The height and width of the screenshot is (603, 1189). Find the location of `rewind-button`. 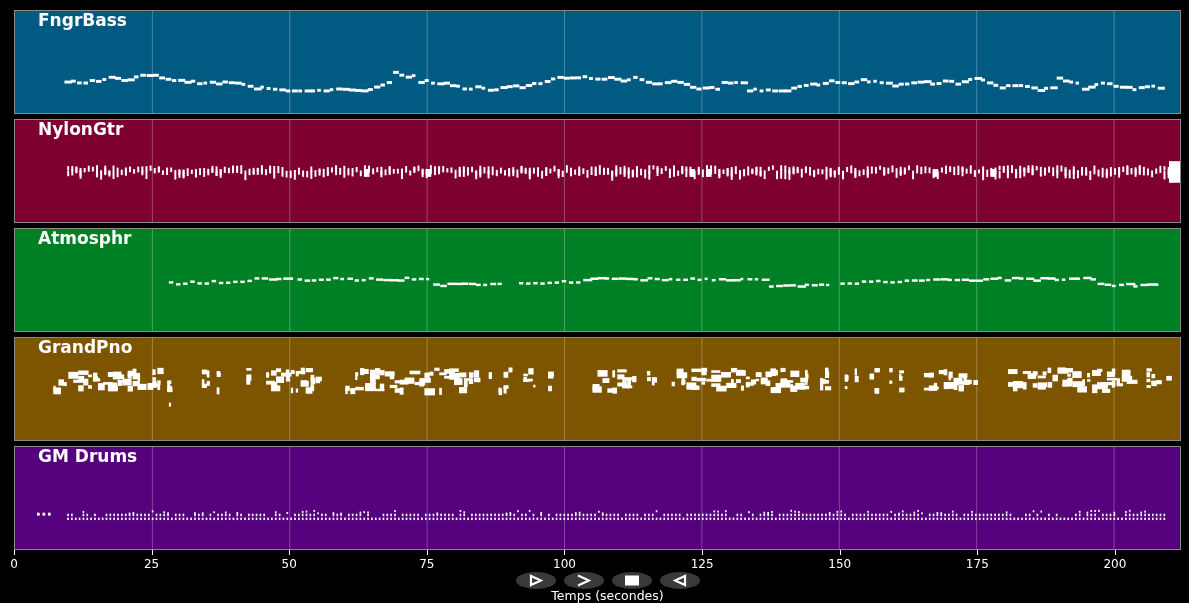

rewind-button is located at coordinates (679, 580).